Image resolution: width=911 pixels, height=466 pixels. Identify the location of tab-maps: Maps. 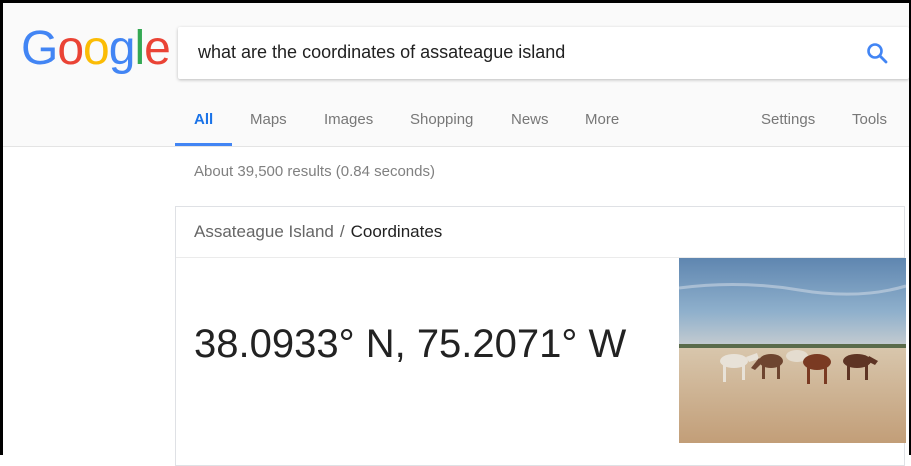
(268, 119).